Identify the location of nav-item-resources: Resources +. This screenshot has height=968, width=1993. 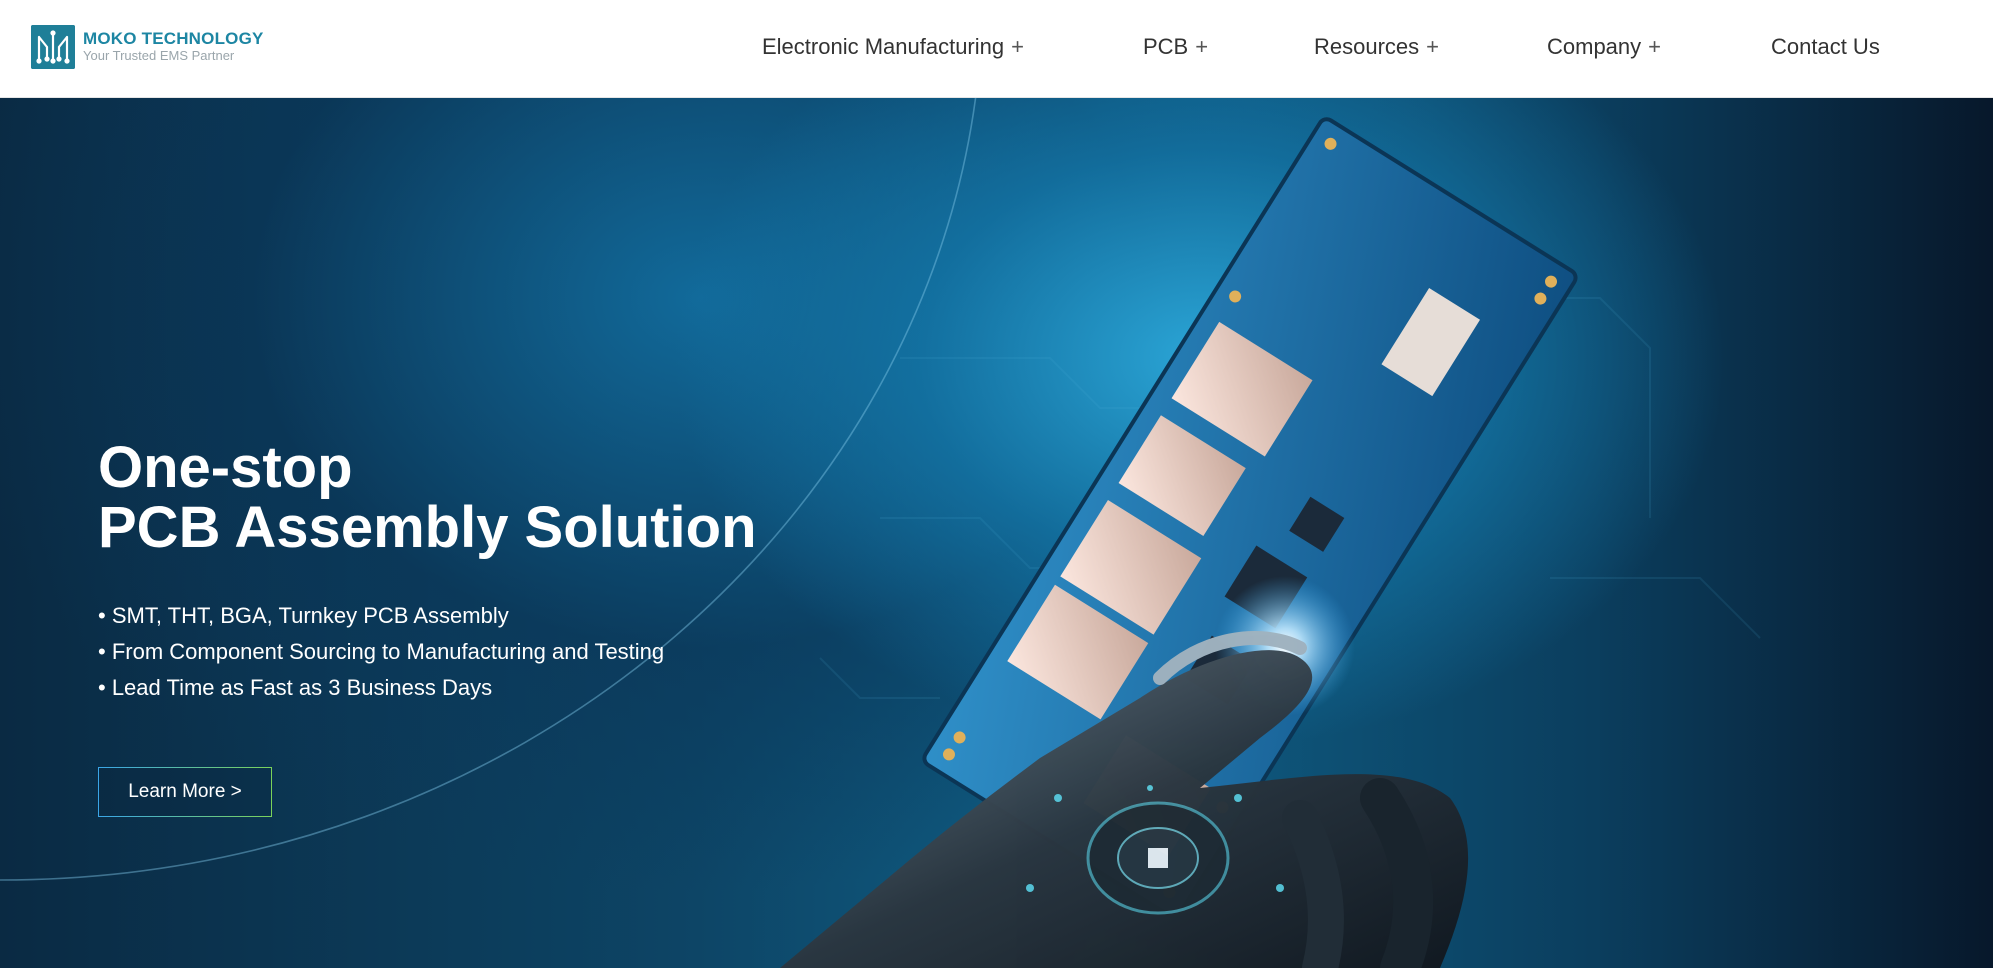
(1376, 47).